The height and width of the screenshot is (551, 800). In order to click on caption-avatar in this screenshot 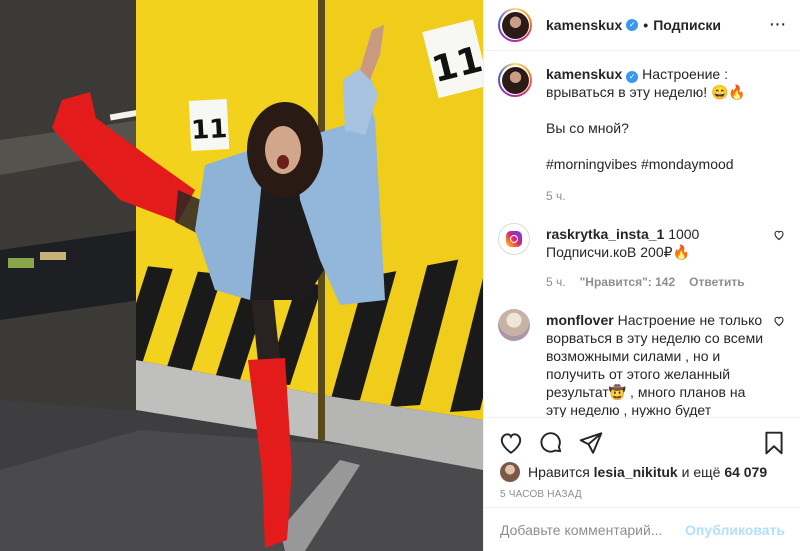, I will do `click(515, 80)`.